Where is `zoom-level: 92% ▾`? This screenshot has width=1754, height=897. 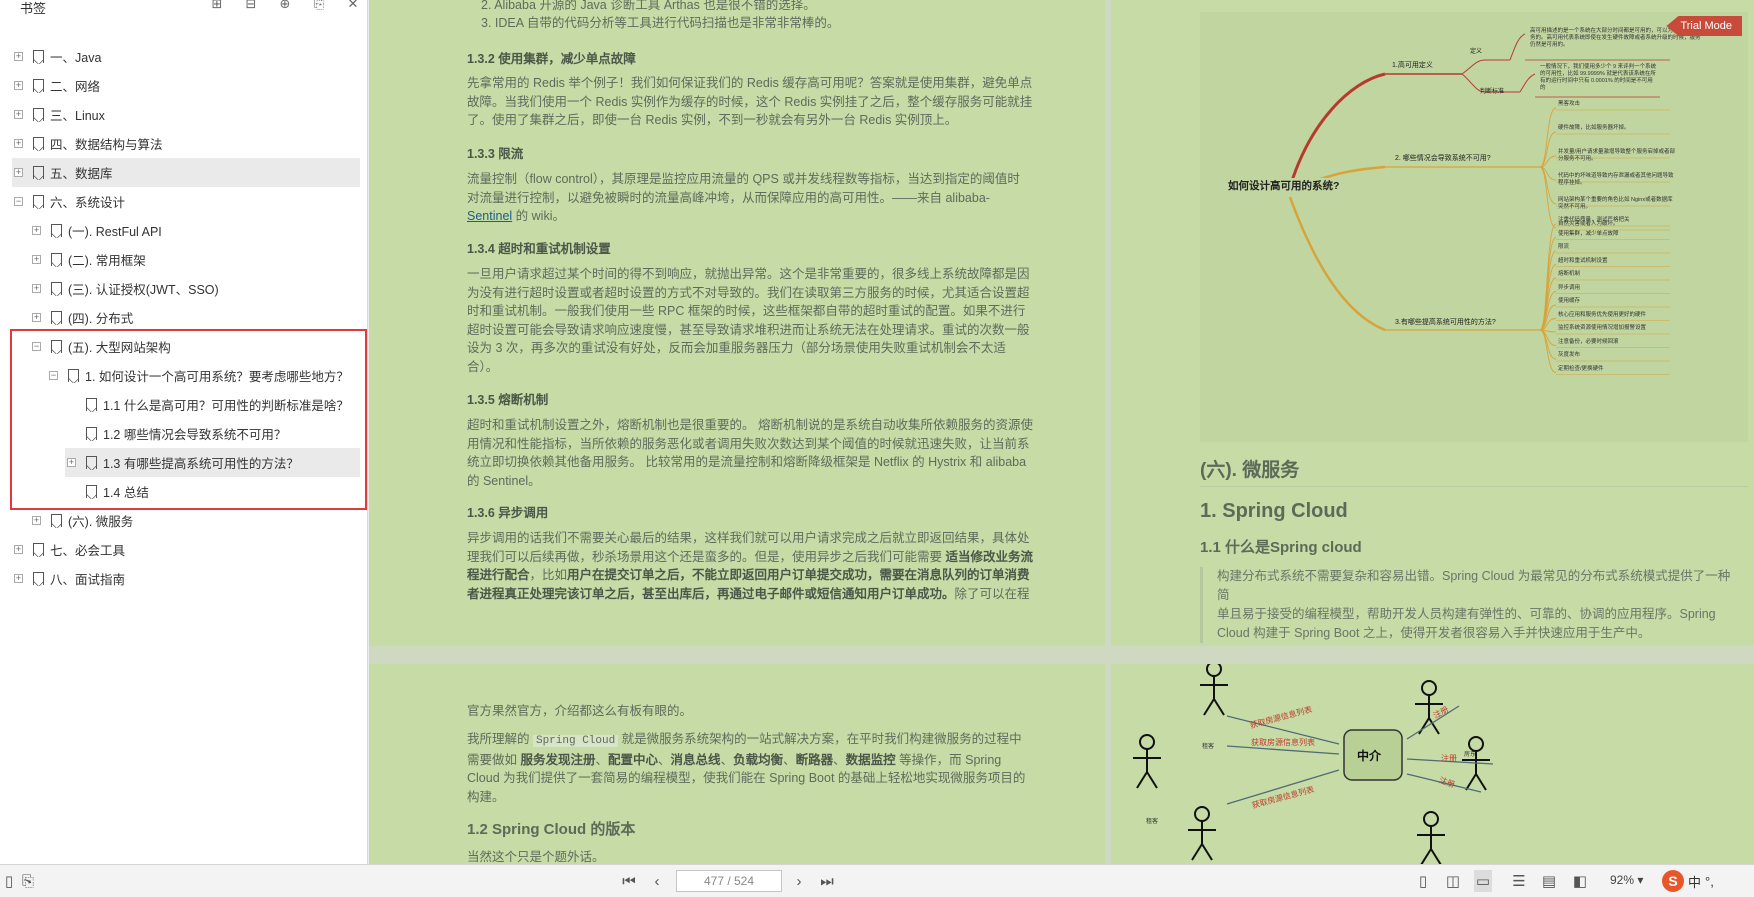 zoom-level: 92% ▾ is located at coordinates (1626, 880).